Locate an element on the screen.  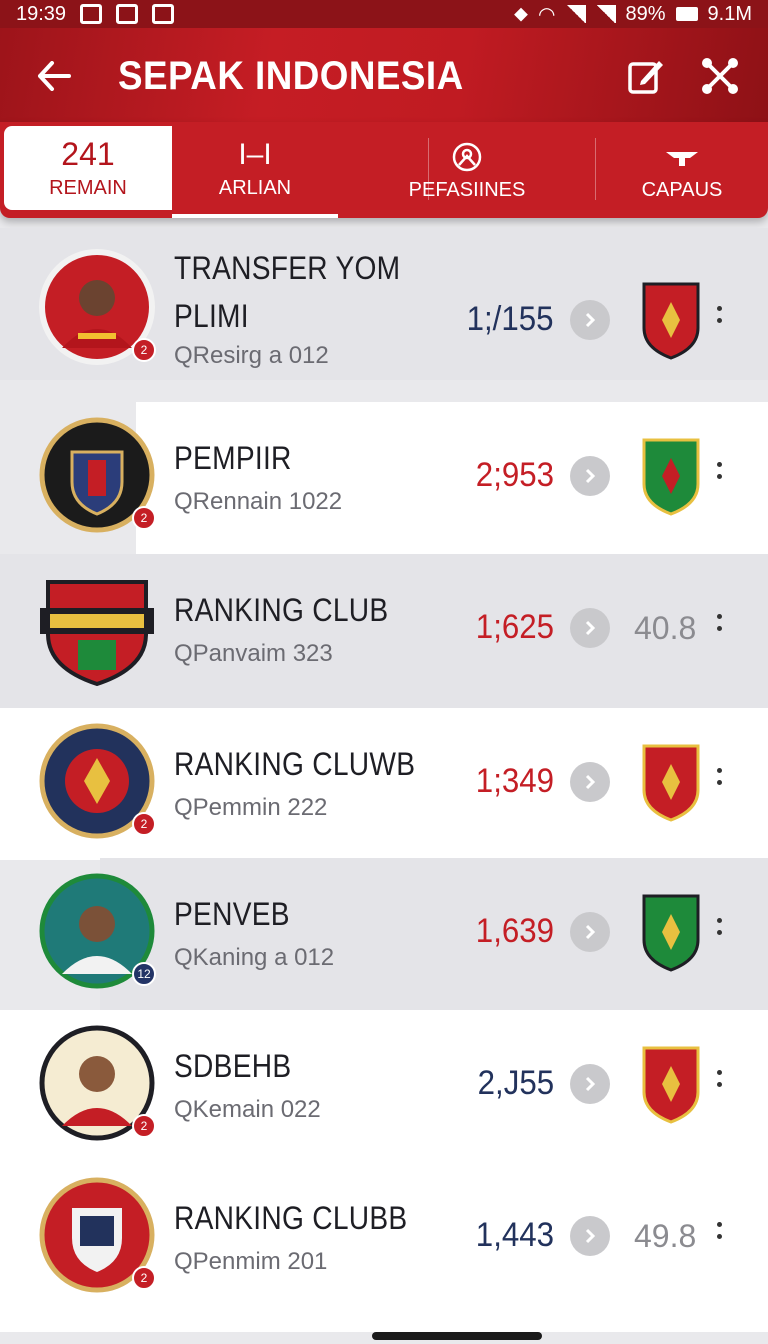
item-name: PEMPIIR is located at coordinates (233, 458).